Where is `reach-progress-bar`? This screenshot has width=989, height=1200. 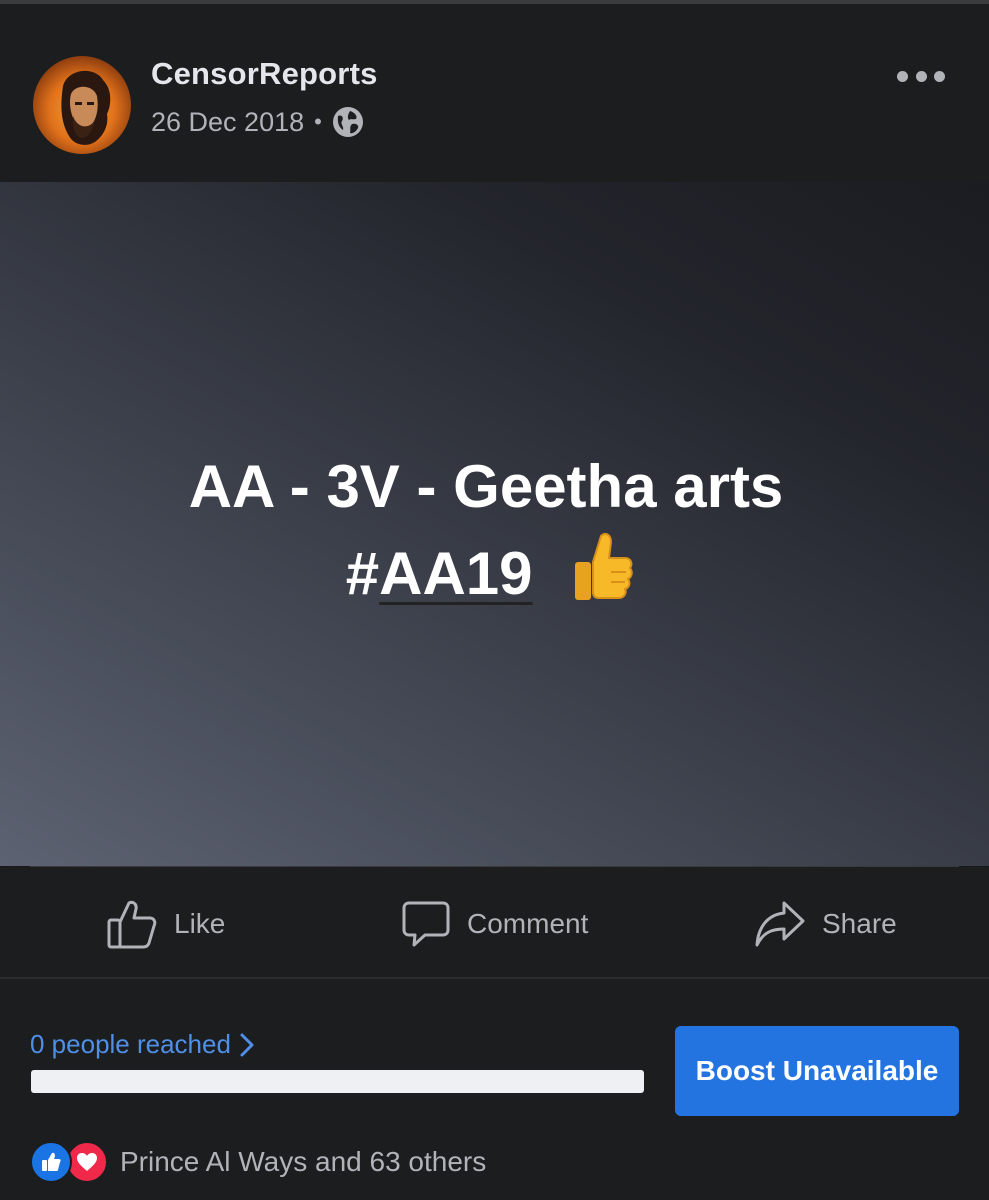
reach-progress-bar is located at coordinates (337, 1081).